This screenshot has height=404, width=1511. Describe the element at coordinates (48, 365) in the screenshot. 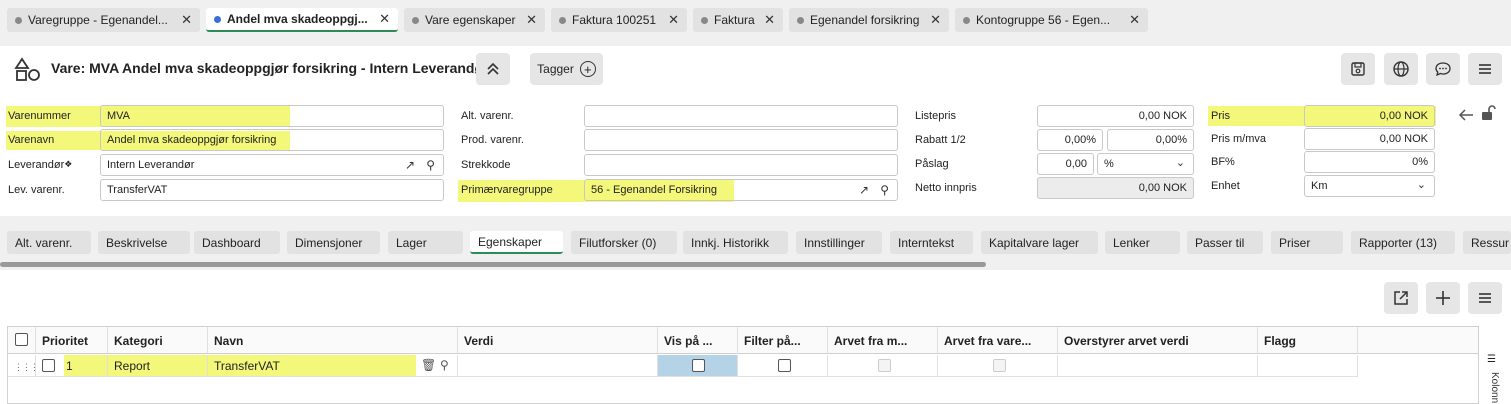

I see `row-checkbox` at that location.